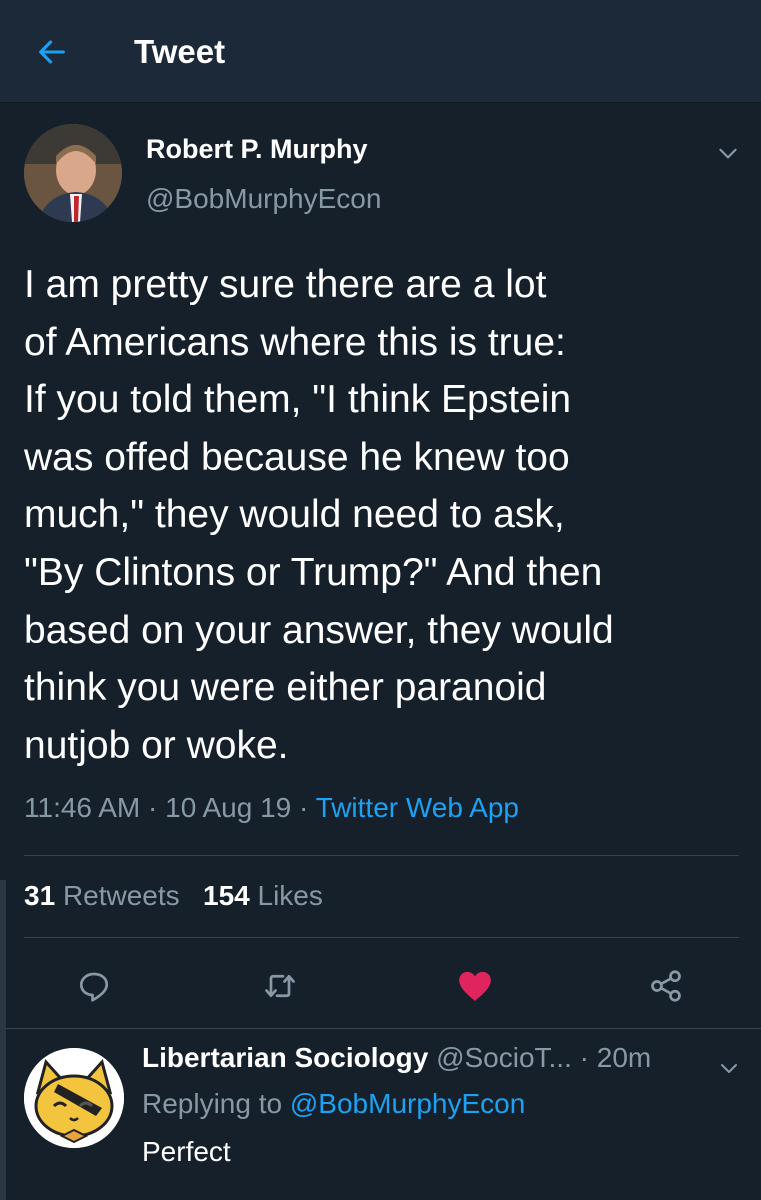  I want to click on engagement-stats: 31 Retweets 154 Likes, so click(173, 896).